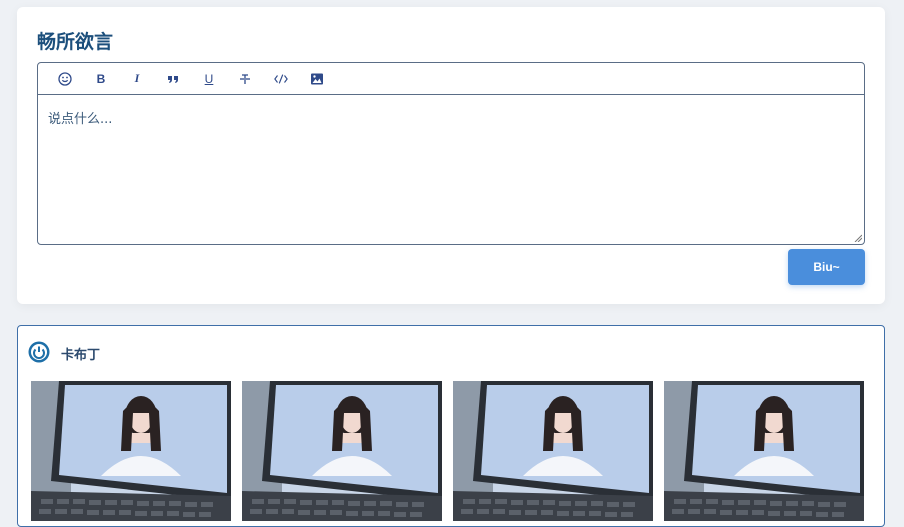  I want to click on italic-icon: I, so click(137, 78).